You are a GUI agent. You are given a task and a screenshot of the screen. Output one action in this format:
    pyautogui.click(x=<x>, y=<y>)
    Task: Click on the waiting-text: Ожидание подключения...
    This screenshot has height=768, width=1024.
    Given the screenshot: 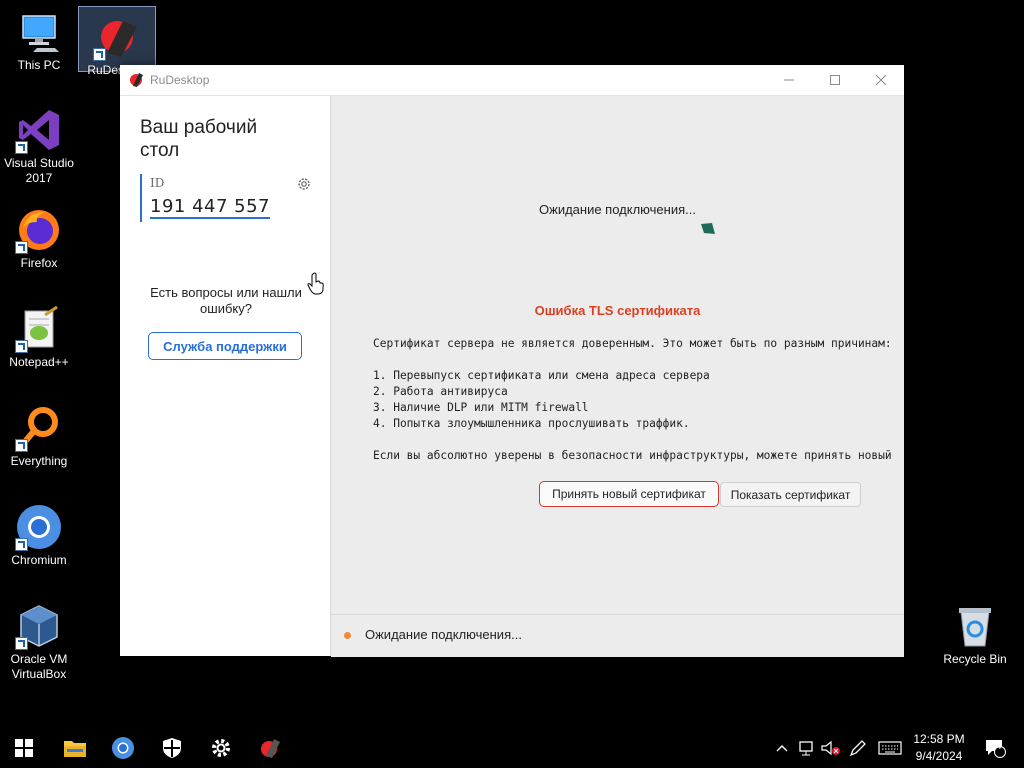 What is the action you would take?
    pyautogui.click(x=617, y=209)
    